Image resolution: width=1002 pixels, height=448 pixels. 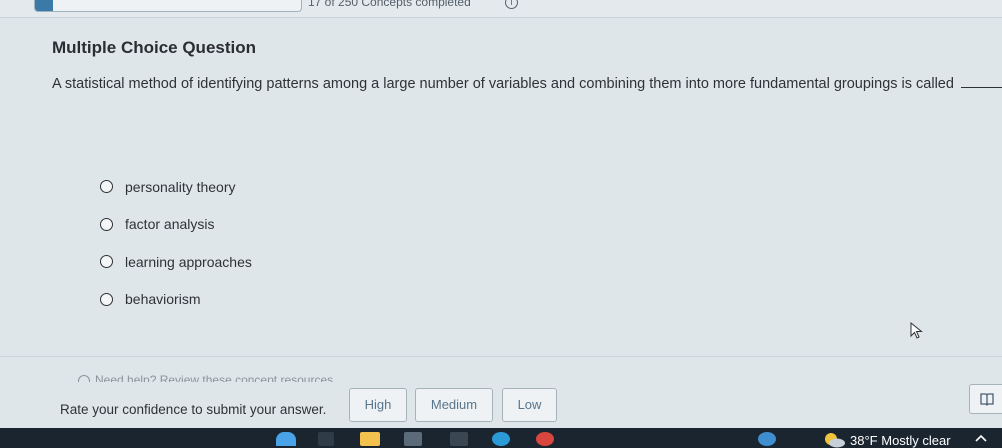 What do you see at coordinates (501, 9) in the screenshot?
I see `top-bar: 17 of 250 Concepts completed i` at bounding box center [501, 9].